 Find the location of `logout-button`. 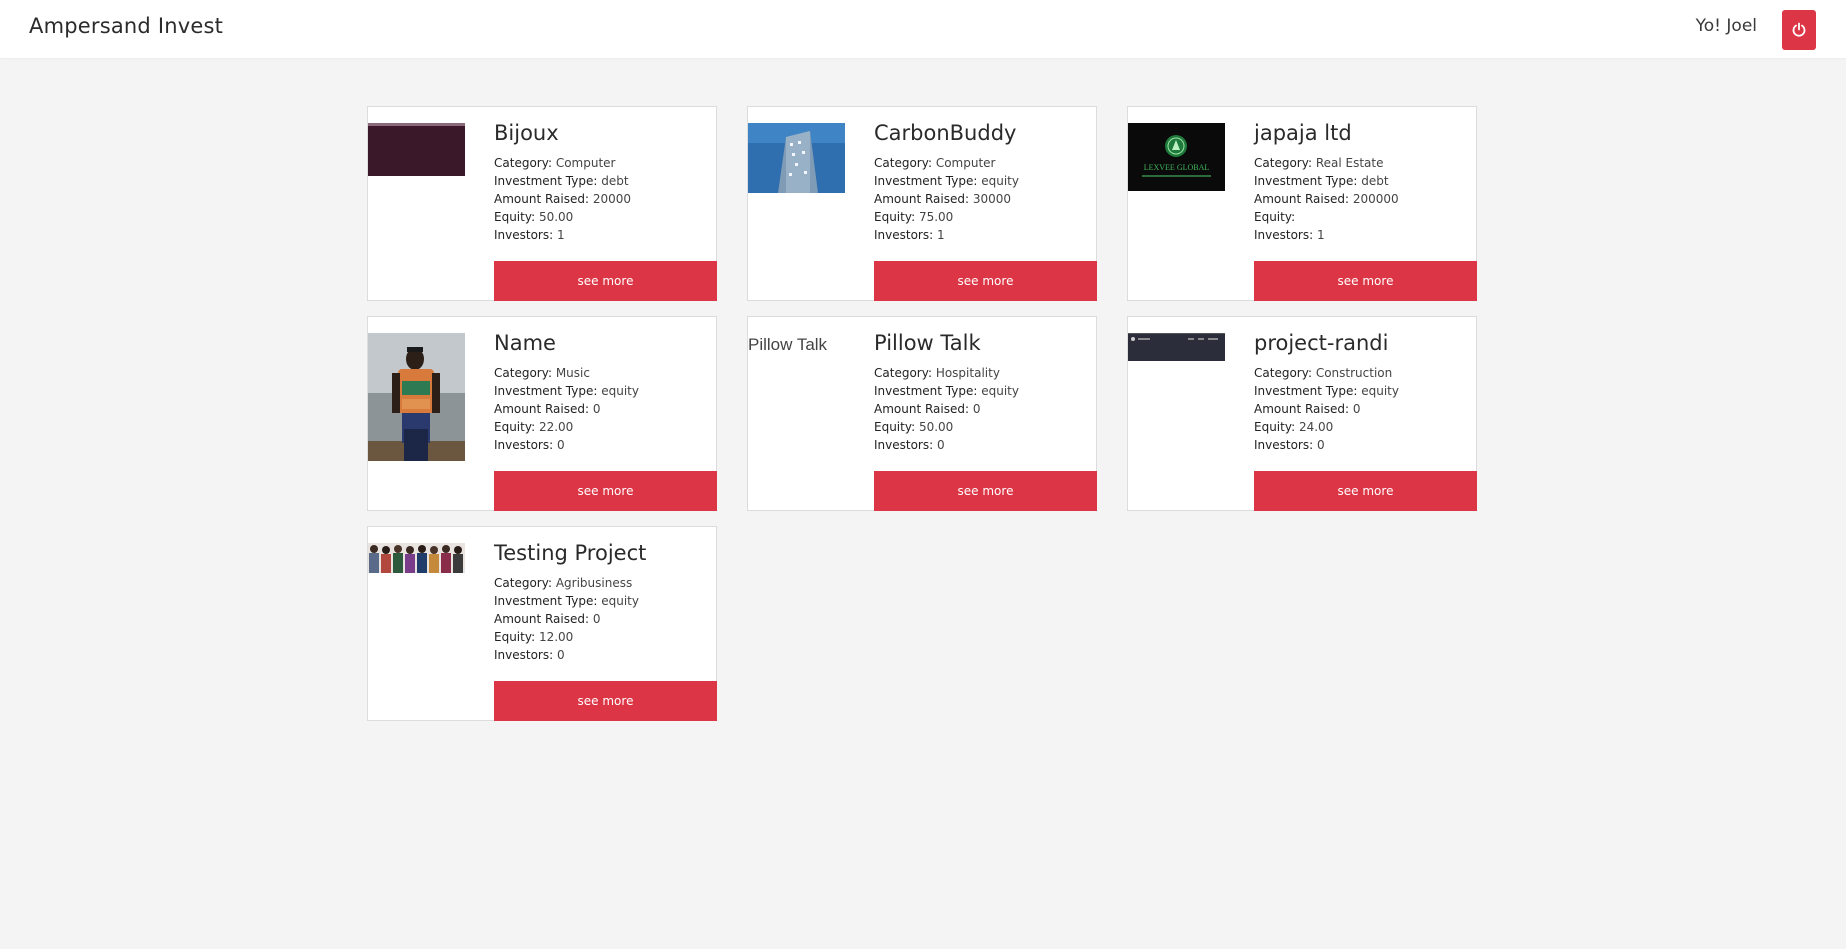

logout-button is located at coordinates (1799, 30).